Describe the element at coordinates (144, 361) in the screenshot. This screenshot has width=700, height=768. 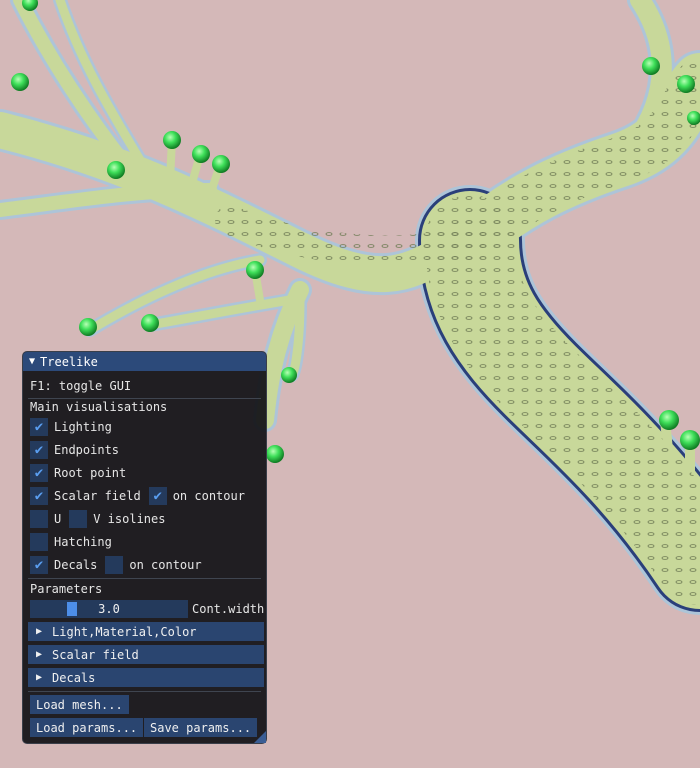
I see `panel-titlebar: ▼ Treelike` at that location.